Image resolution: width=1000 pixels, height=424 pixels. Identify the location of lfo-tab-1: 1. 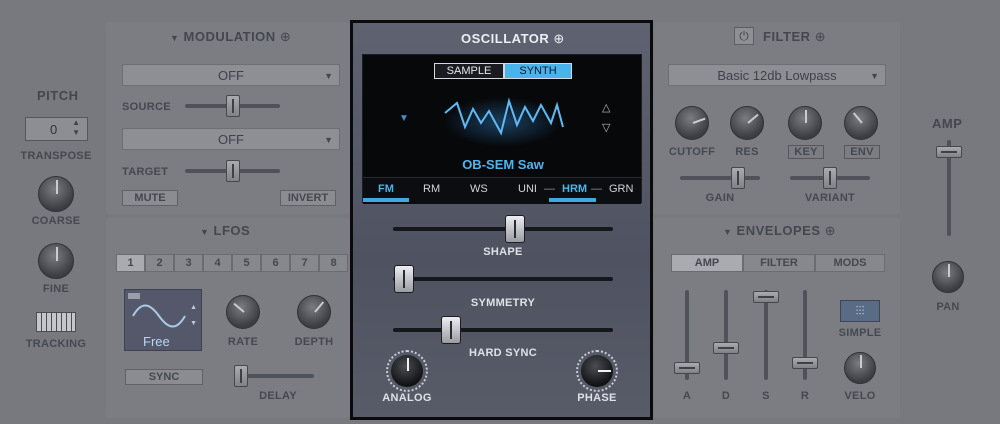
(130, 263).